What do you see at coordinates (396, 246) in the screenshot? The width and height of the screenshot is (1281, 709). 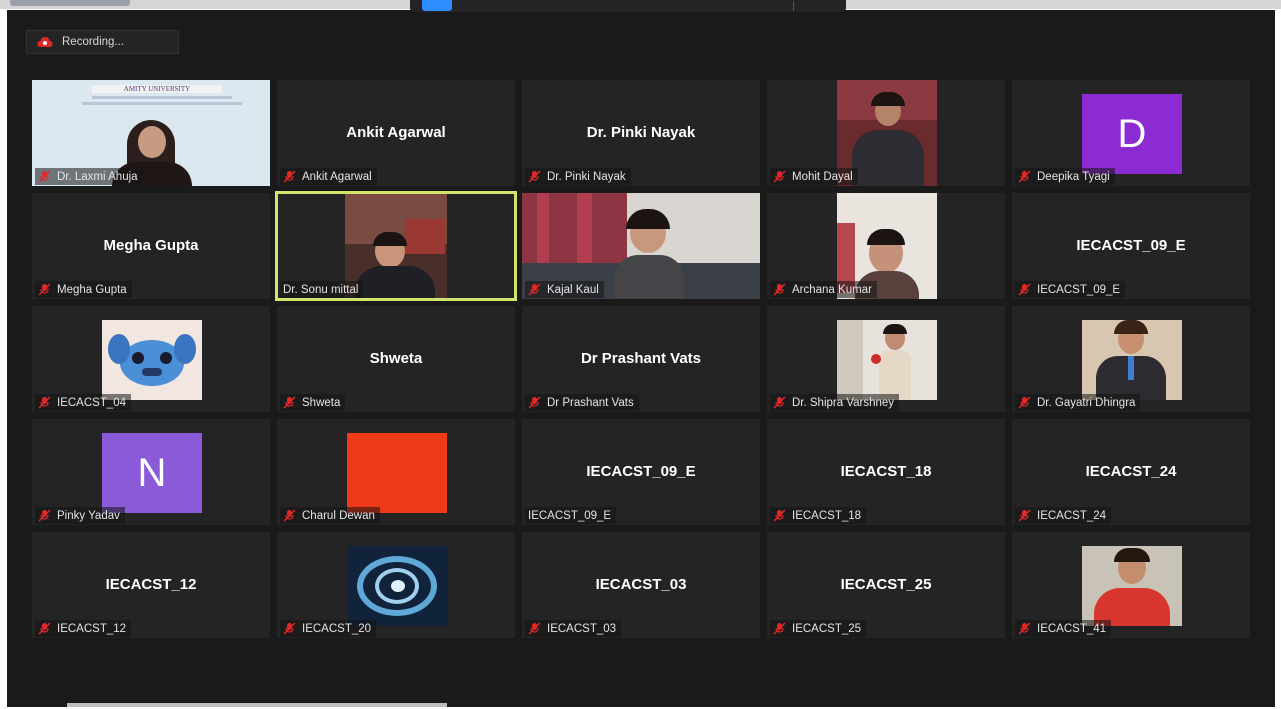 I see `participant-tile-active-speaker: Dr. Sonu mittal` at bounding box center [396, 246].